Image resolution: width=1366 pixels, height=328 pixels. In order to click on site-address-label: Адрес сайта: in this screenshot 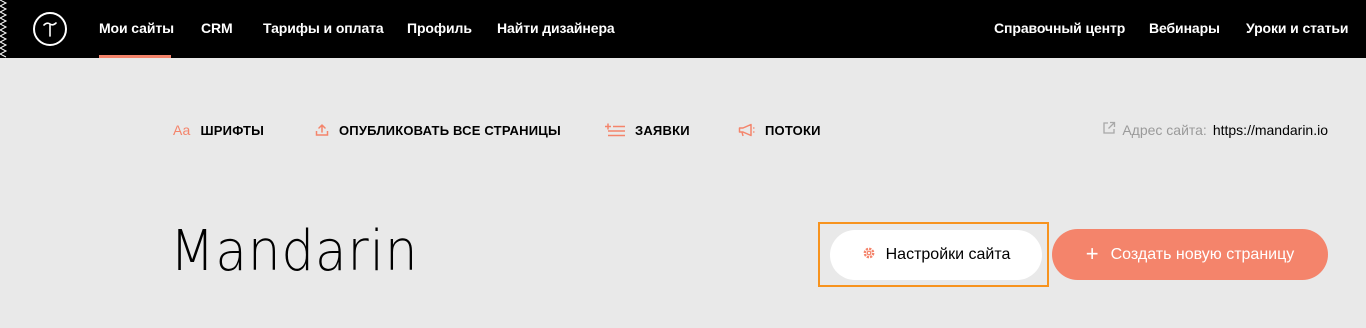, I will do `click(1164, 129)`.